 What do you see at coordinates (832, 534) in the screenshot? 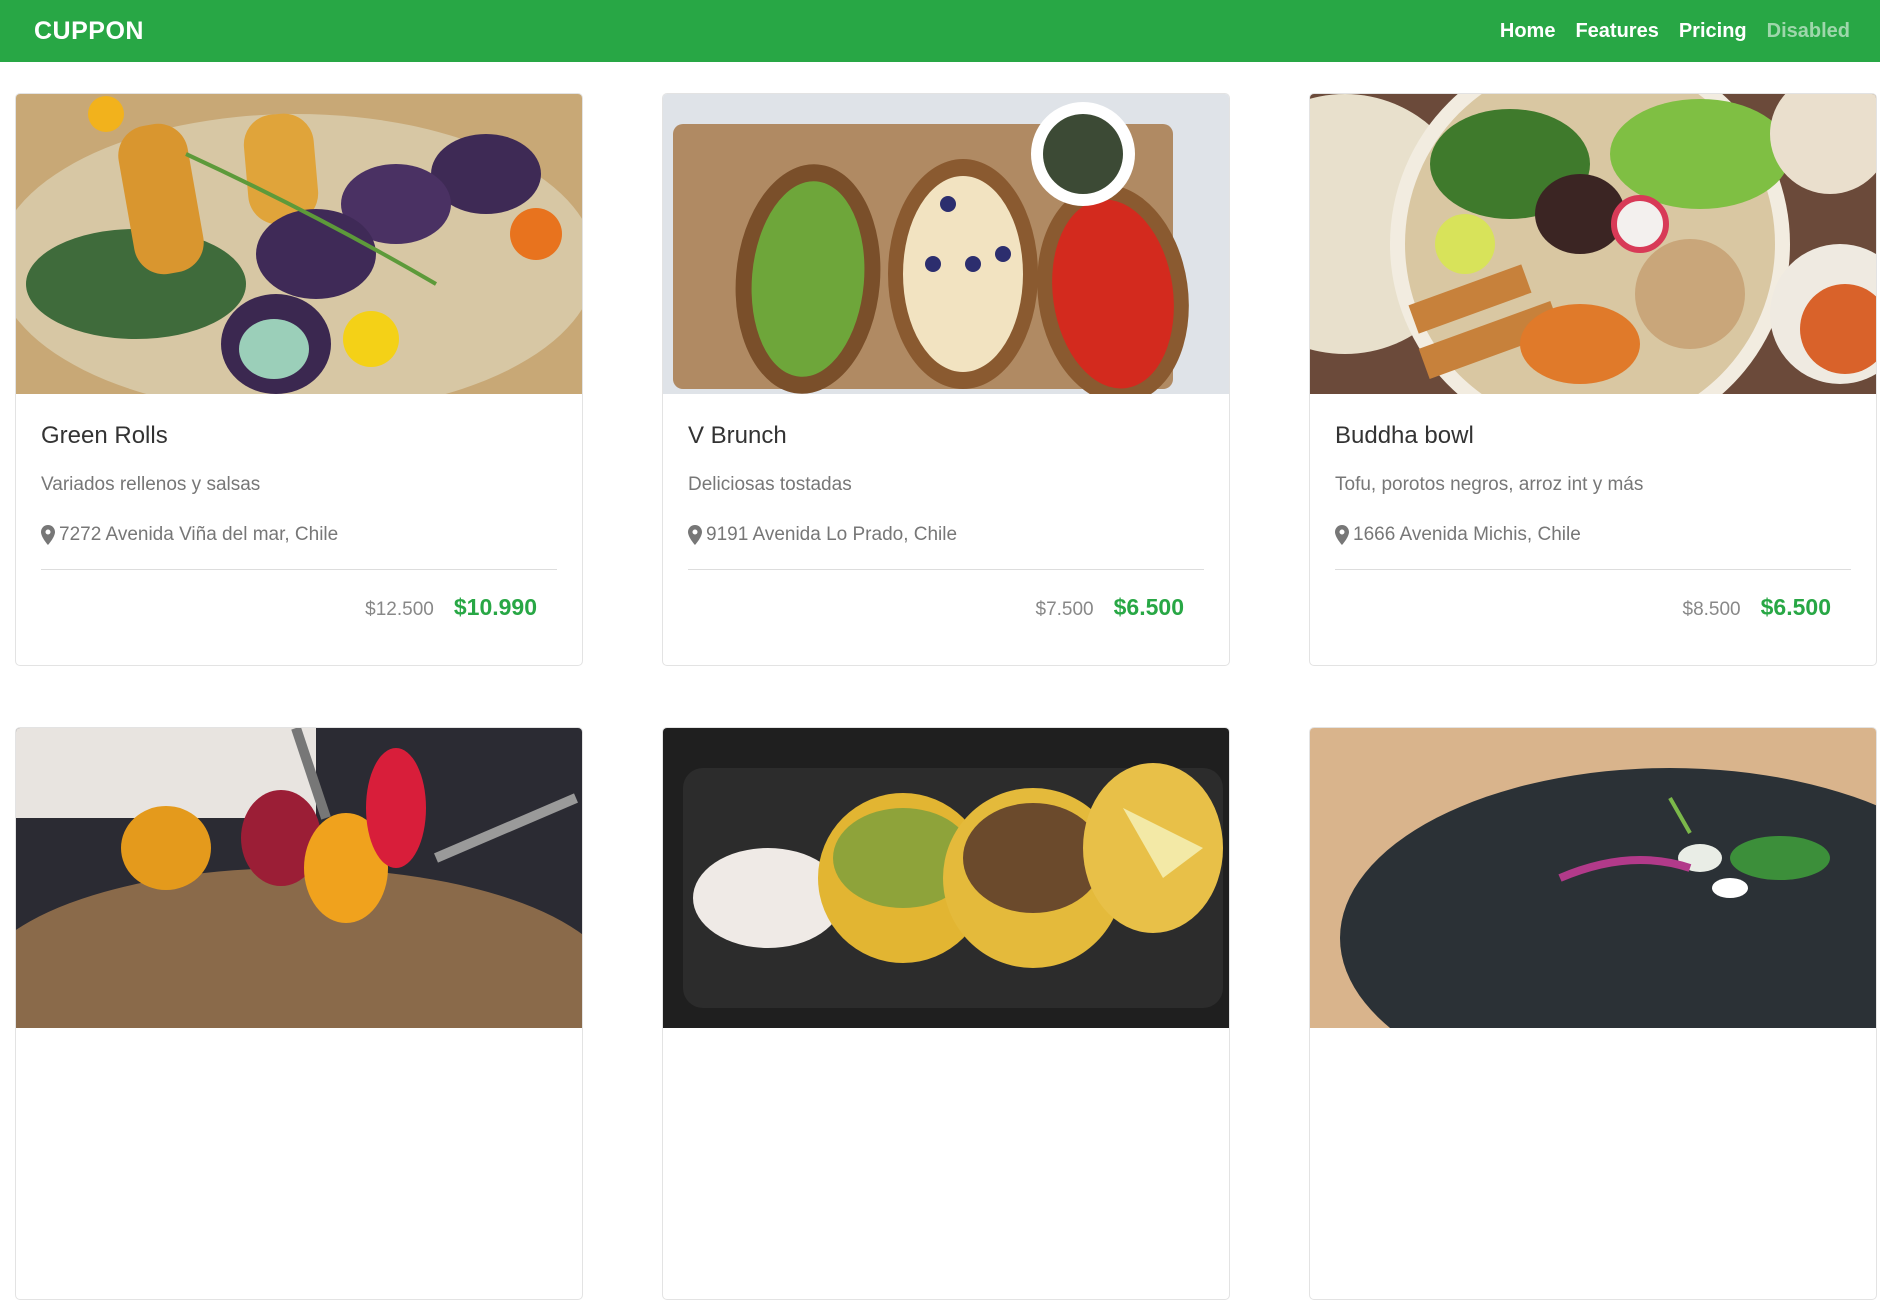
I see `deal-address: 9191 Avenida Lo Prado, Chile` at bounding box center [832, 534].